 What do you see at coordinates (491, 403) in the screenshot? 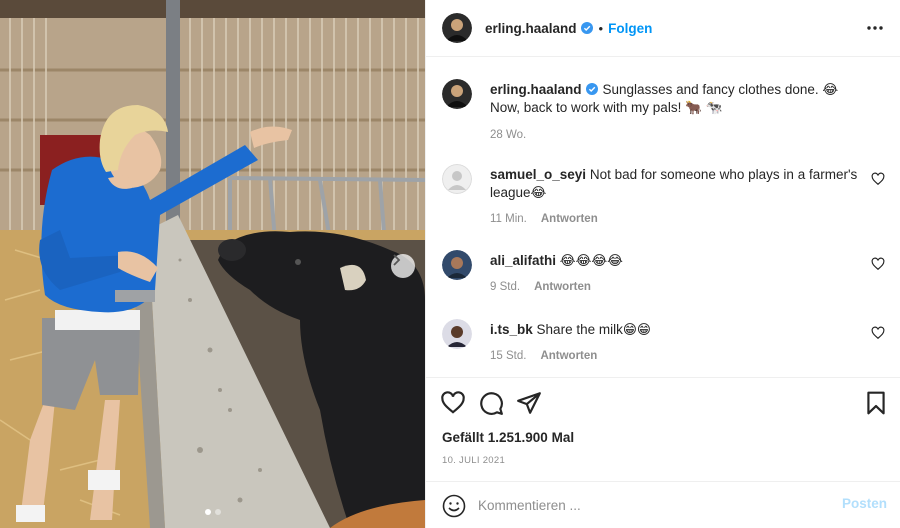
I see `comment-icon` at bounding box center [491, 403].